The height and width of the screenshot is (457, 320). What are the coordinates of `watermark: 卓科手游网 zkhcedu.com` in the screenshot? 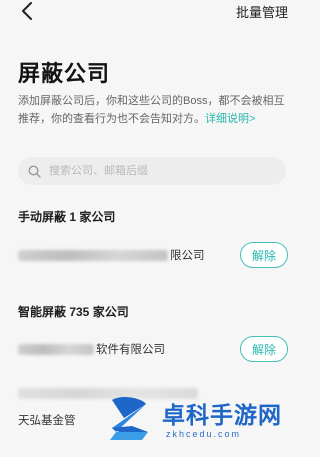 It's located at (201, 424).